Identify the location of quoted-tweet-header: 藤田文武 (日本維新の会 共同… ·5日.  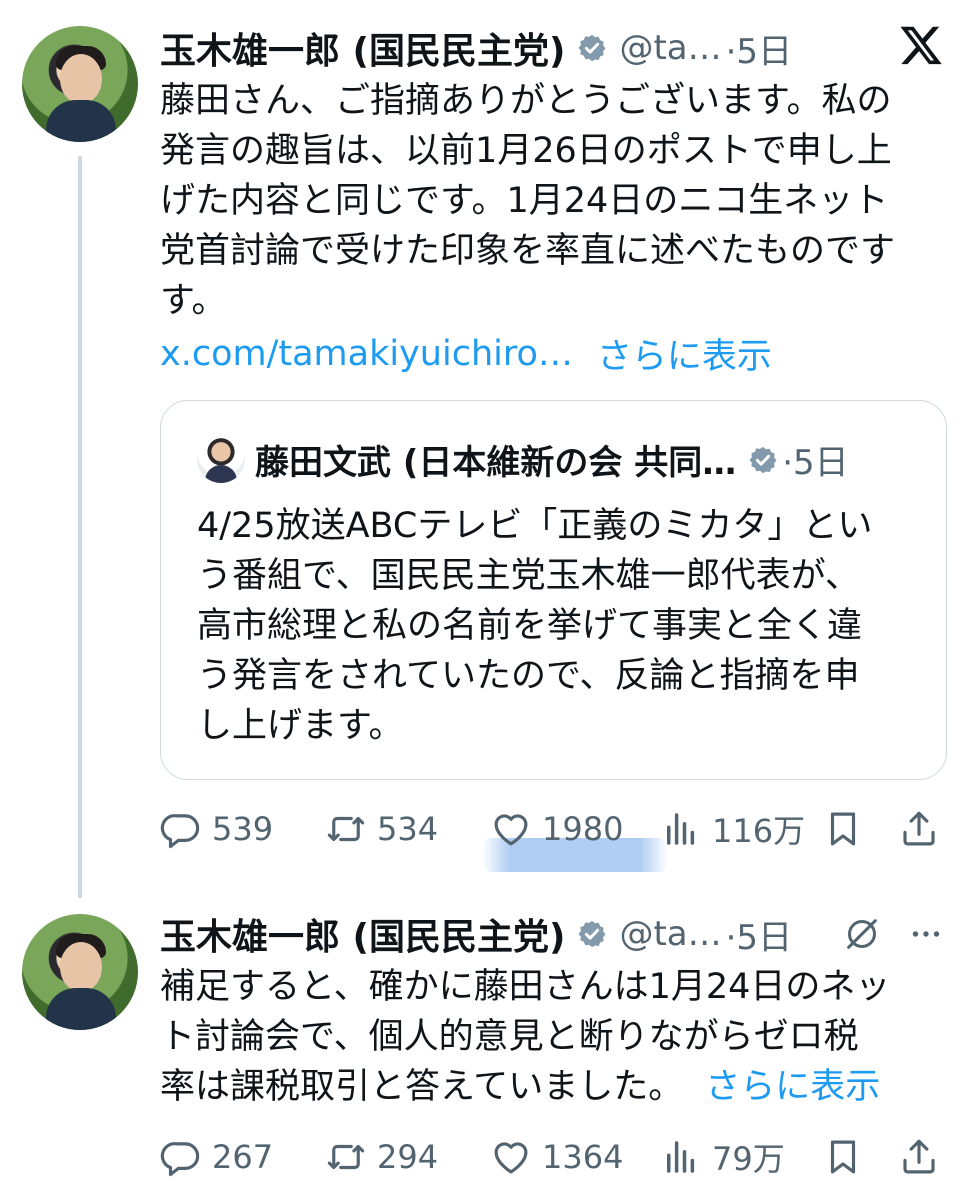
(552, 459).